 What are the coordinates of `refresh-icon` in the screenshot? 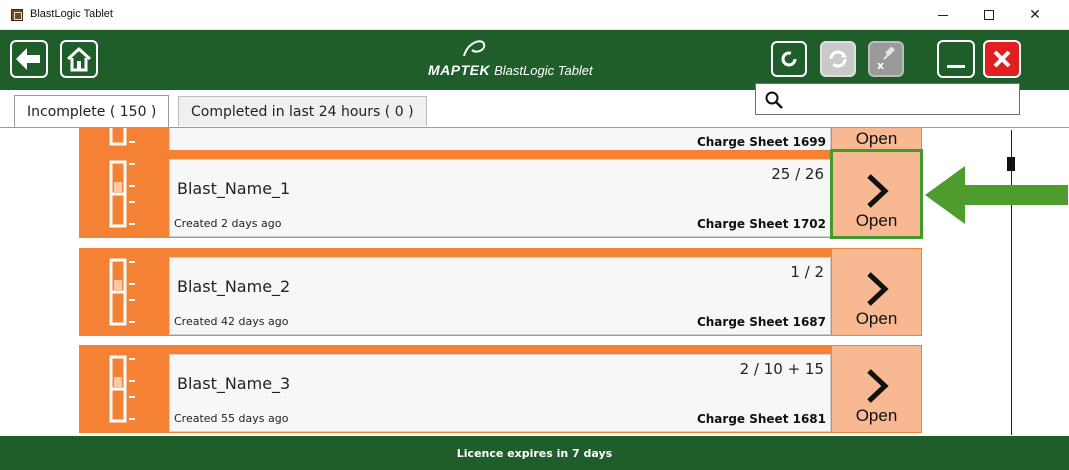 It's located at (789, 59).